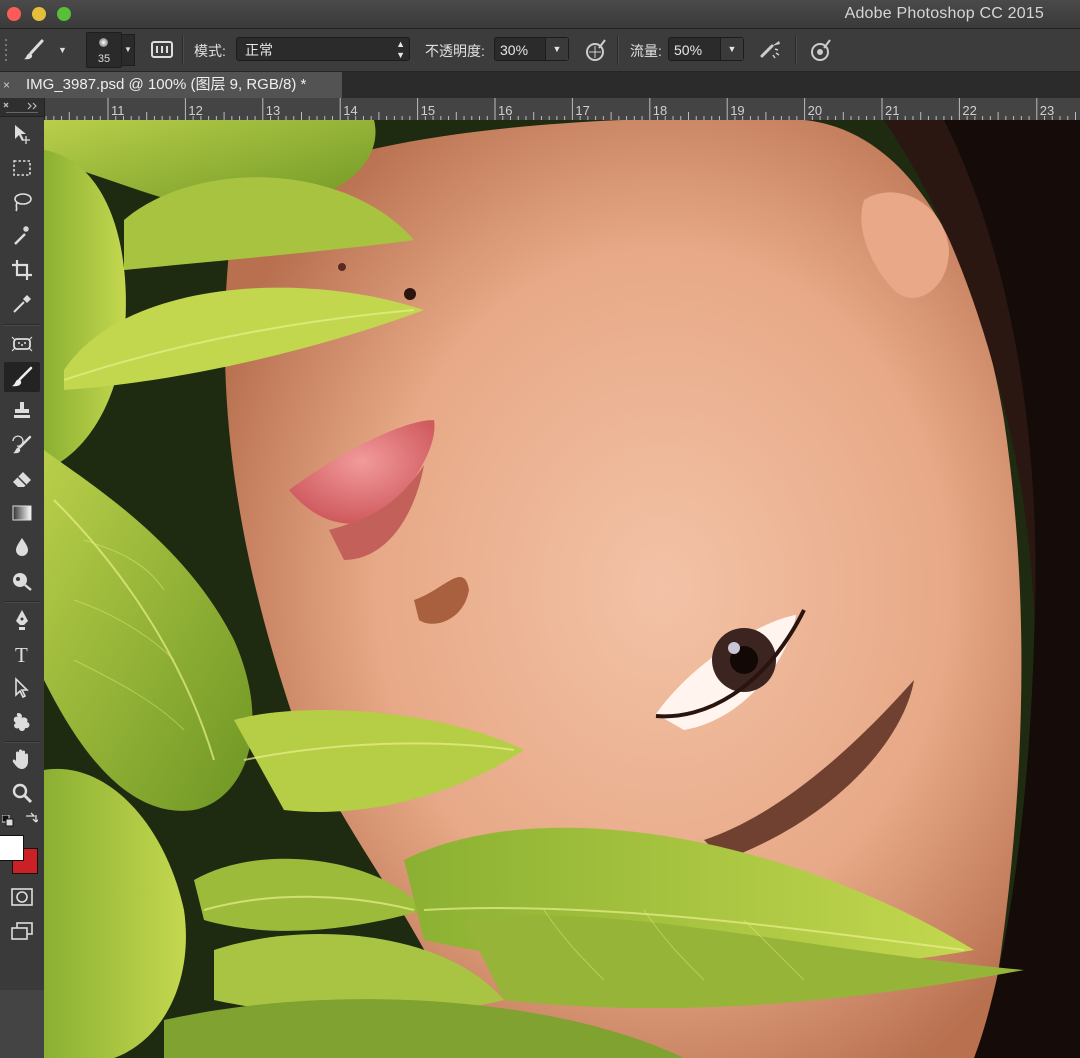  I want to click on path-selection-tool, so click(22, 688).